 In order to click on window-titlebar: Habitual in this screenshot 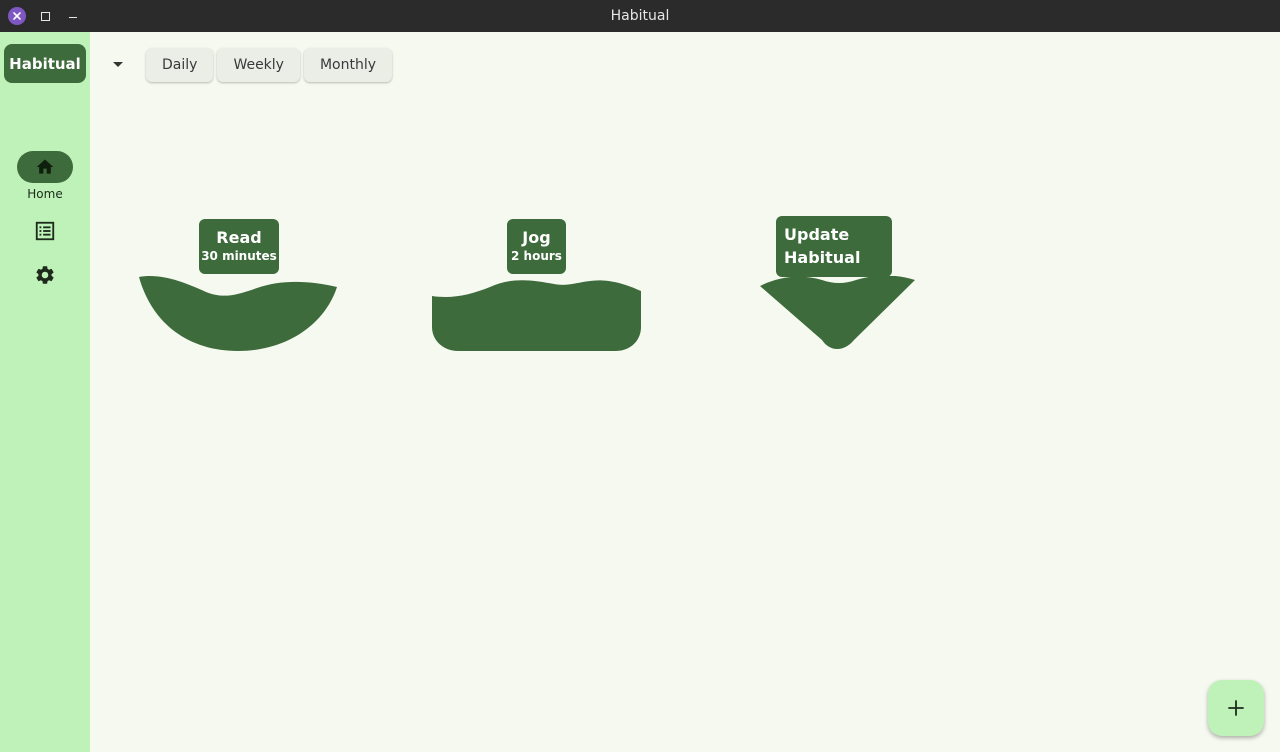, I will do `click(640, 16)`.